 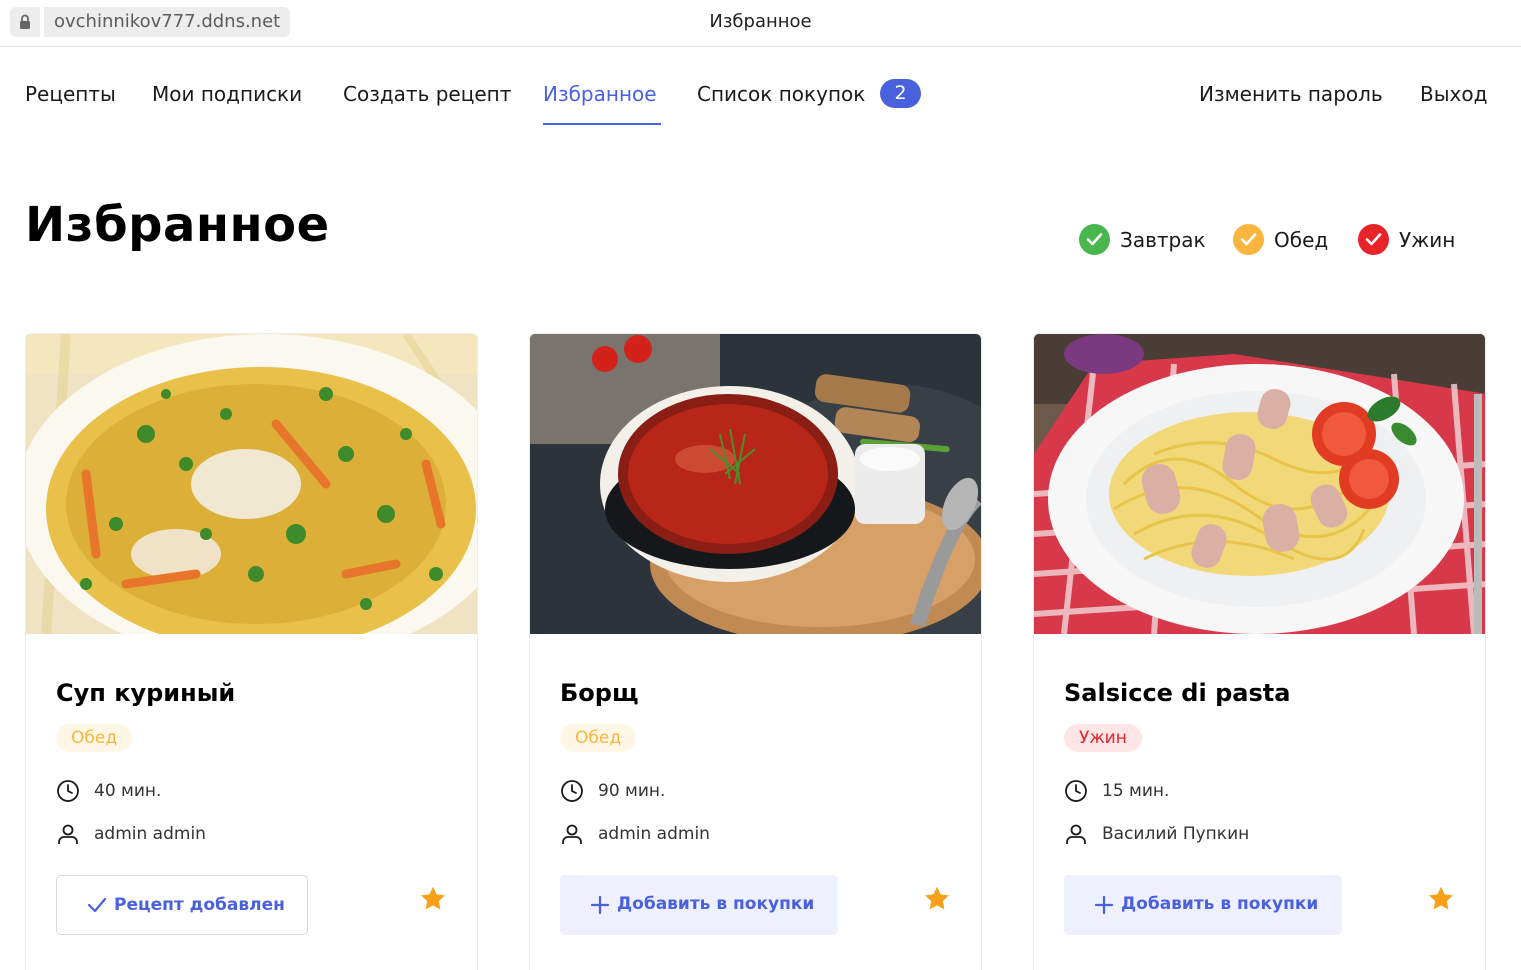 I want to click on cooking-time-value: 15 мин., so click(x=1136, y=791).